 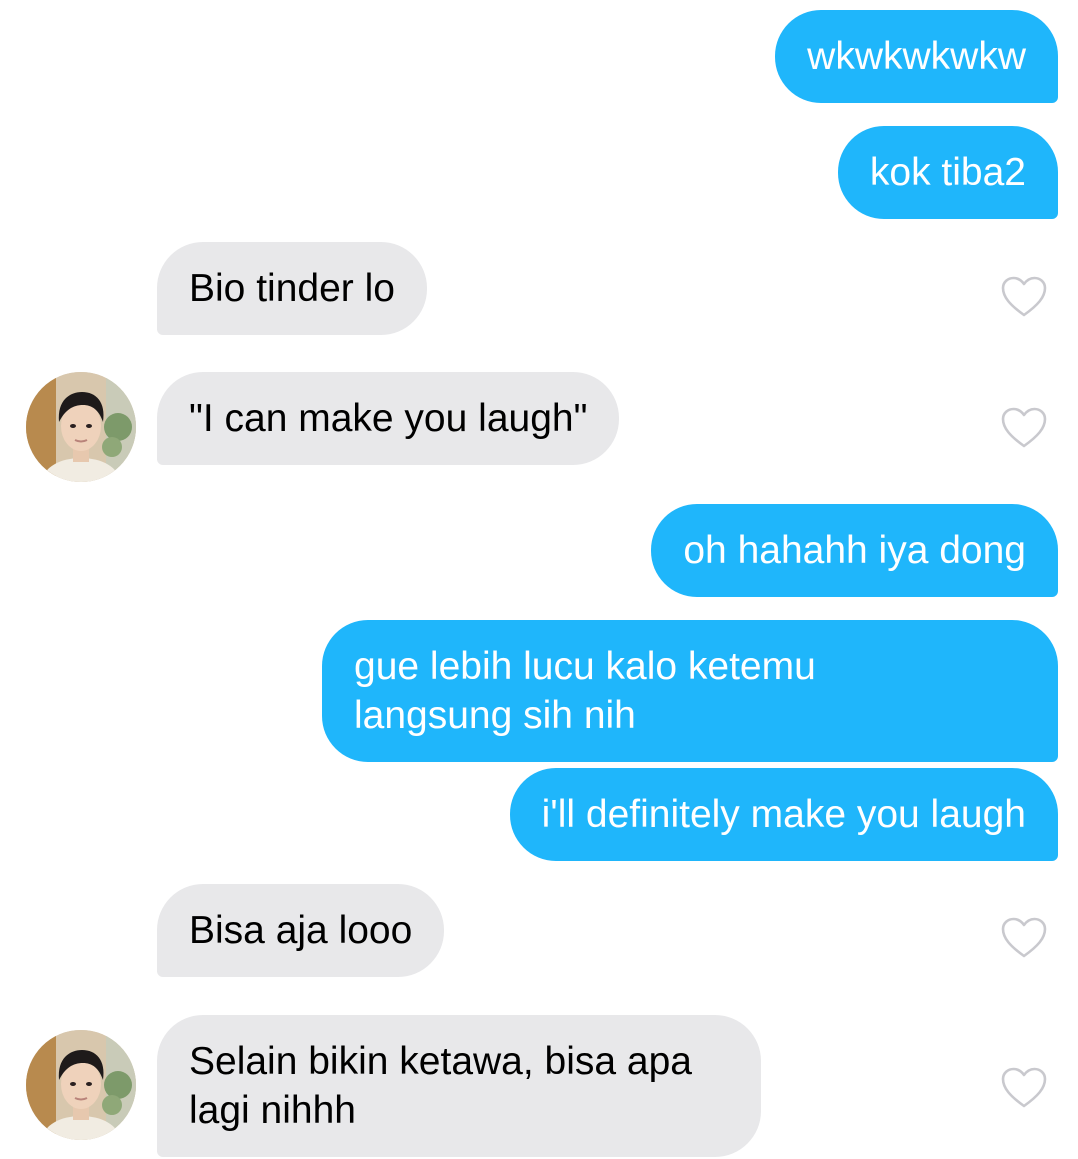 I want to click on message-bubble-received: Bisa aja looo, so click(x=301, y=930).